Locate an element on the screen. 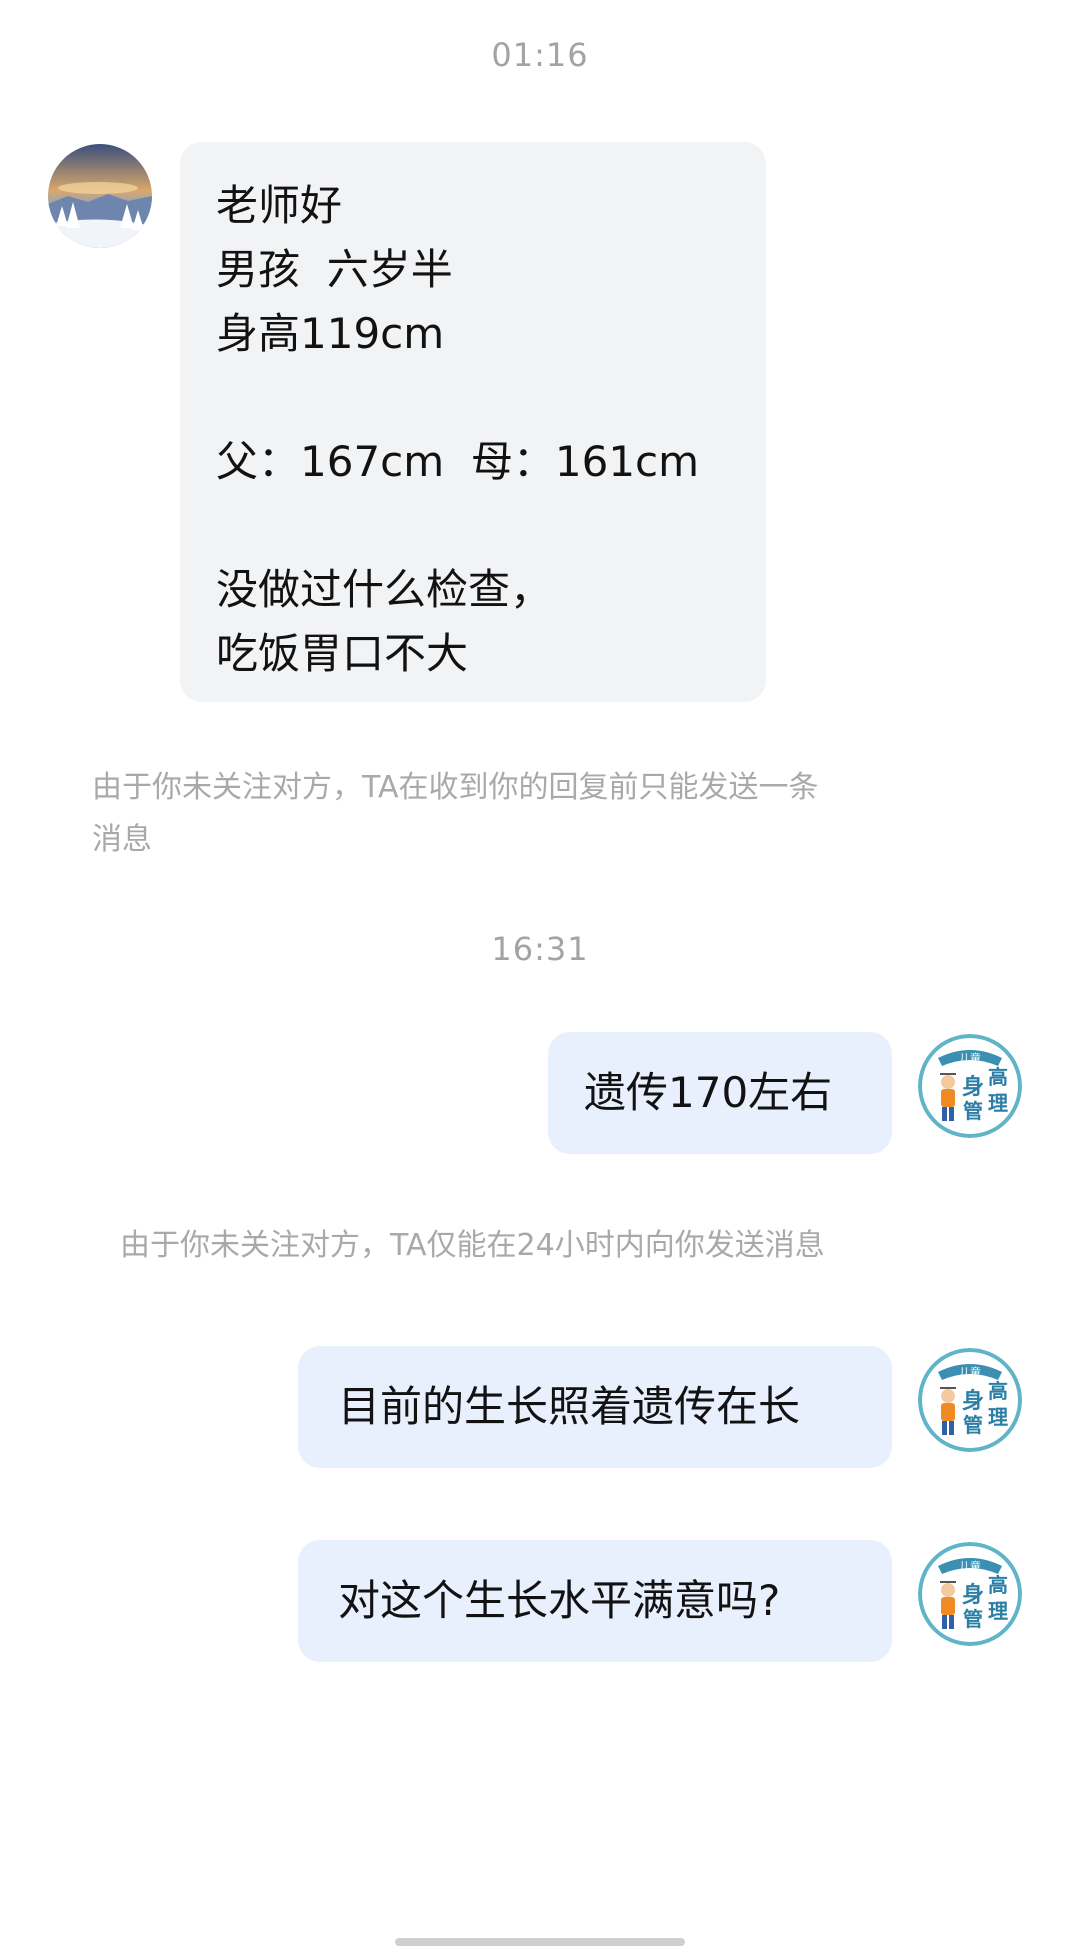 This screenshot has height=1949, width=1080. message-line: 老师好 is located at coordinates (279, 205).